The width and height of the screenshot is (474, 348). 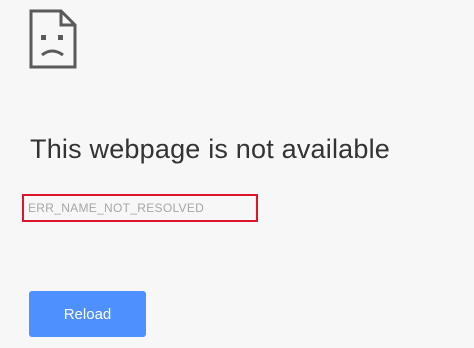 I want to click on reload-button: Reload, so click(x=87, y=314).